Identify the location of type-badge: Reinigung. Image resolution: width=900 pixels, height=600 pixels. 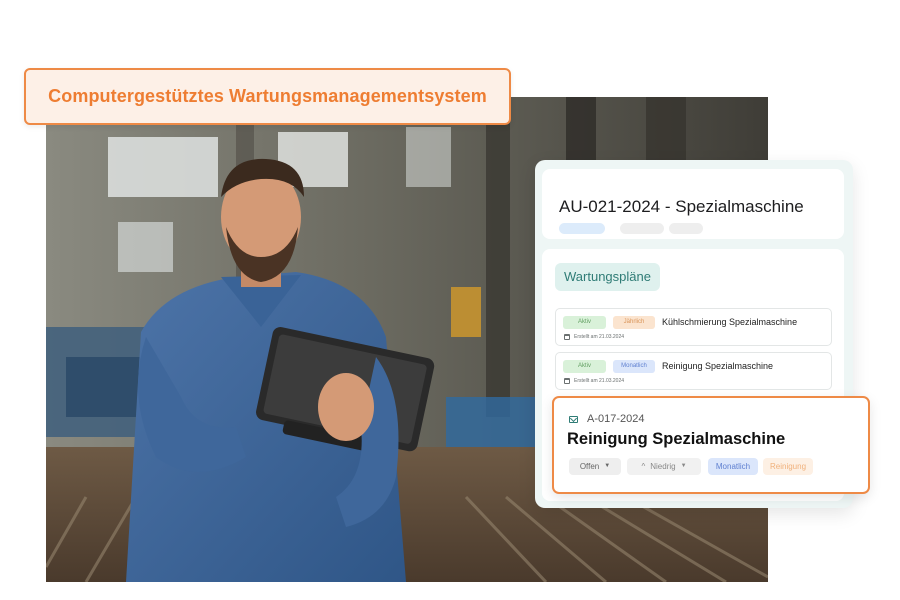
(788, 466).